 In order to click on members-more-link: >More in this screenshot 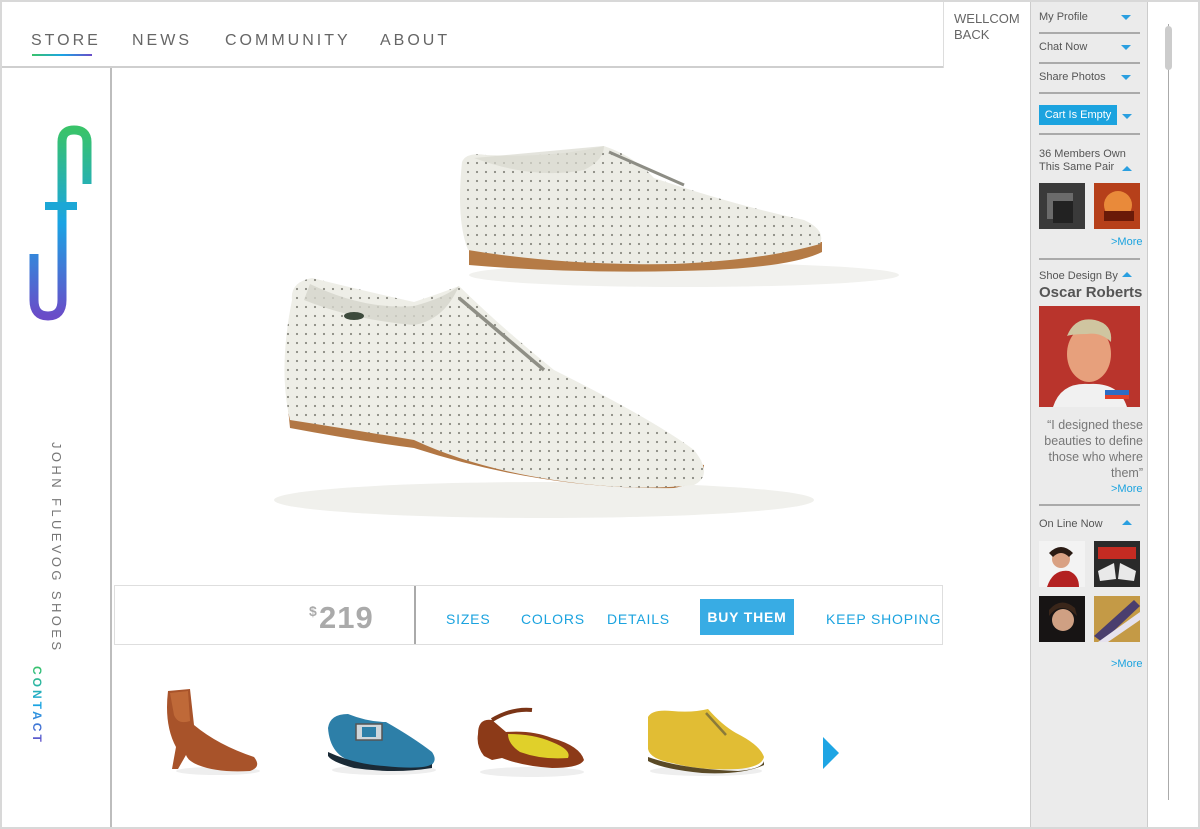, I will do `click(1127, 242)`.